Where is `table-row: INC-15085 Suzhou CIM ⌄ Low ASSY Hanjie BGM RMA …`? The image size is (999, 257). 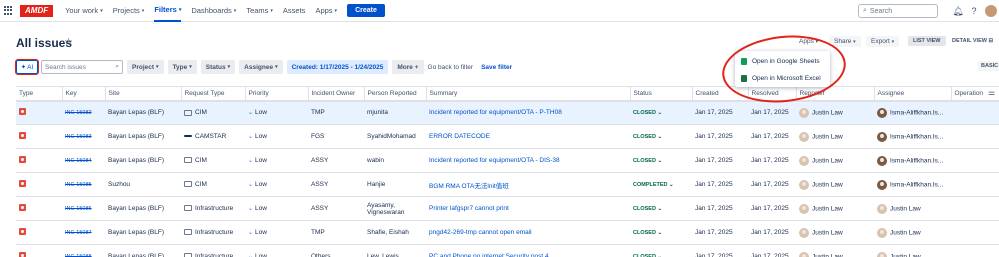 table-row: INC-15085 Suzhou CIM ⌄ Low ASSY Hanjie BGM RMA … is located at coordinates (507, 184).